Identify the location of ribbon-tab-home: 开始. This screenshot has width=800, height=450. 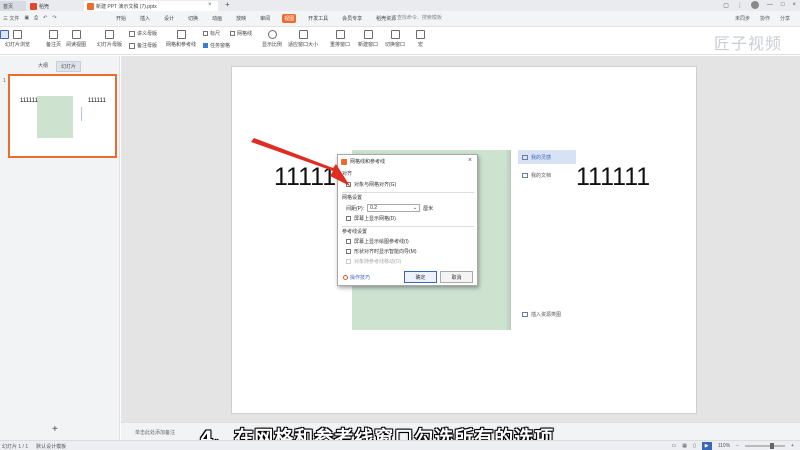
(121, 18).